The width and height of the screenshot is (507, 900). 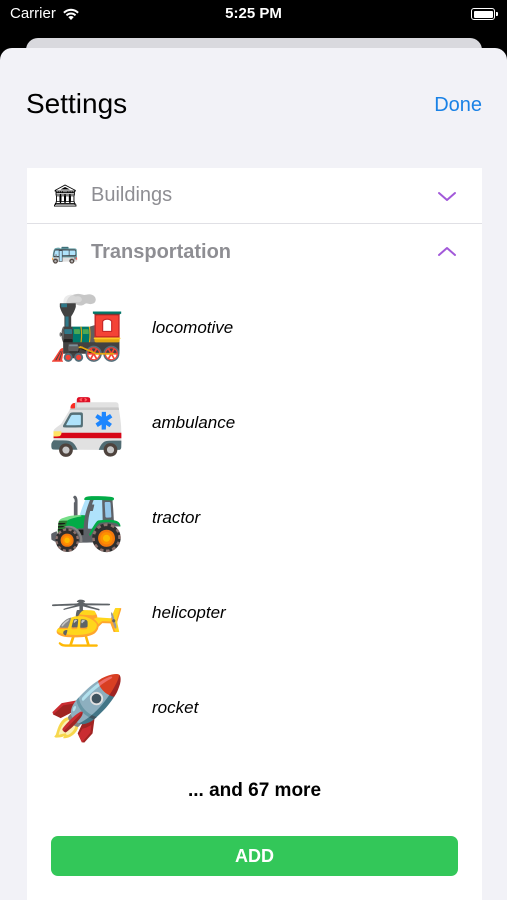 What do you see at coordinates (254, 252) in the screenshot?
I see `section-header-transportation: 🚌 Transportation` at bounding box center [254, 252].